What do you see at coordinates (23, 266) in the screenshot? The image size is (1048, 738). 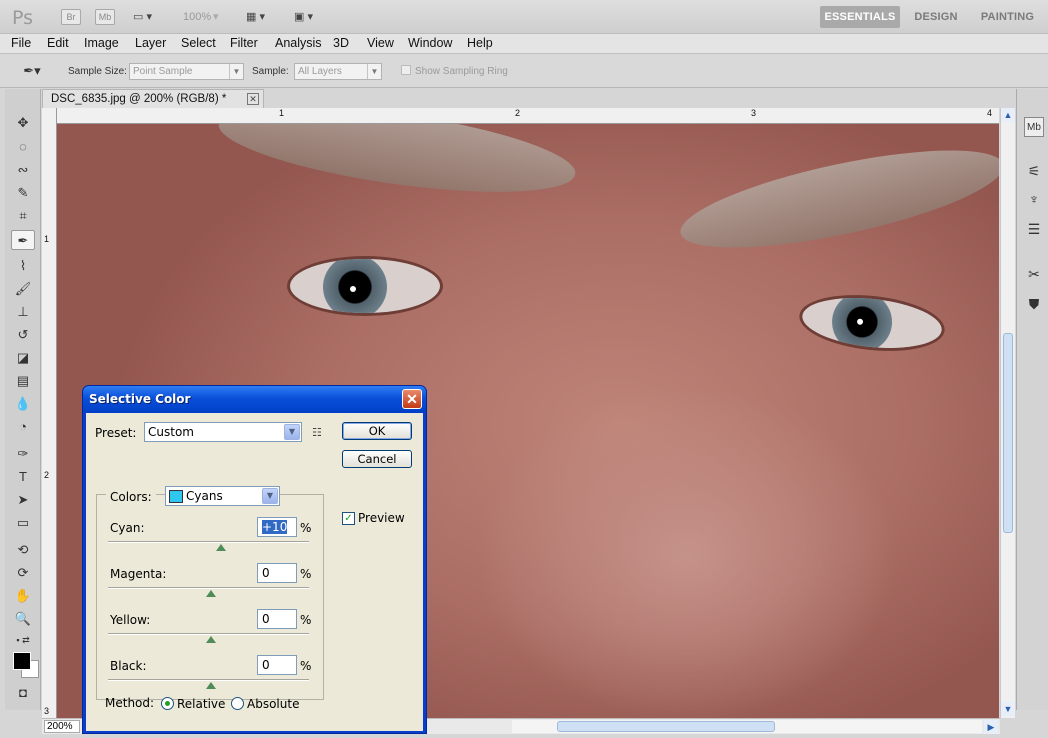 I see `healing-brush-tool-icon: ⌇` at bounding box center [23, 266].